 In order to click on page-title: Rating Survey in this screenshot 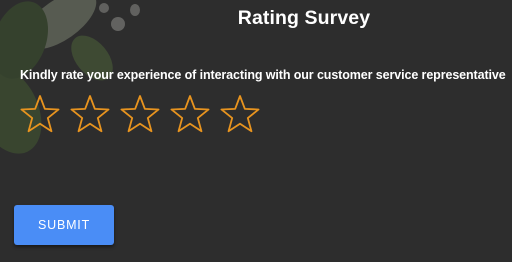, I will do `click(304, 18)`.